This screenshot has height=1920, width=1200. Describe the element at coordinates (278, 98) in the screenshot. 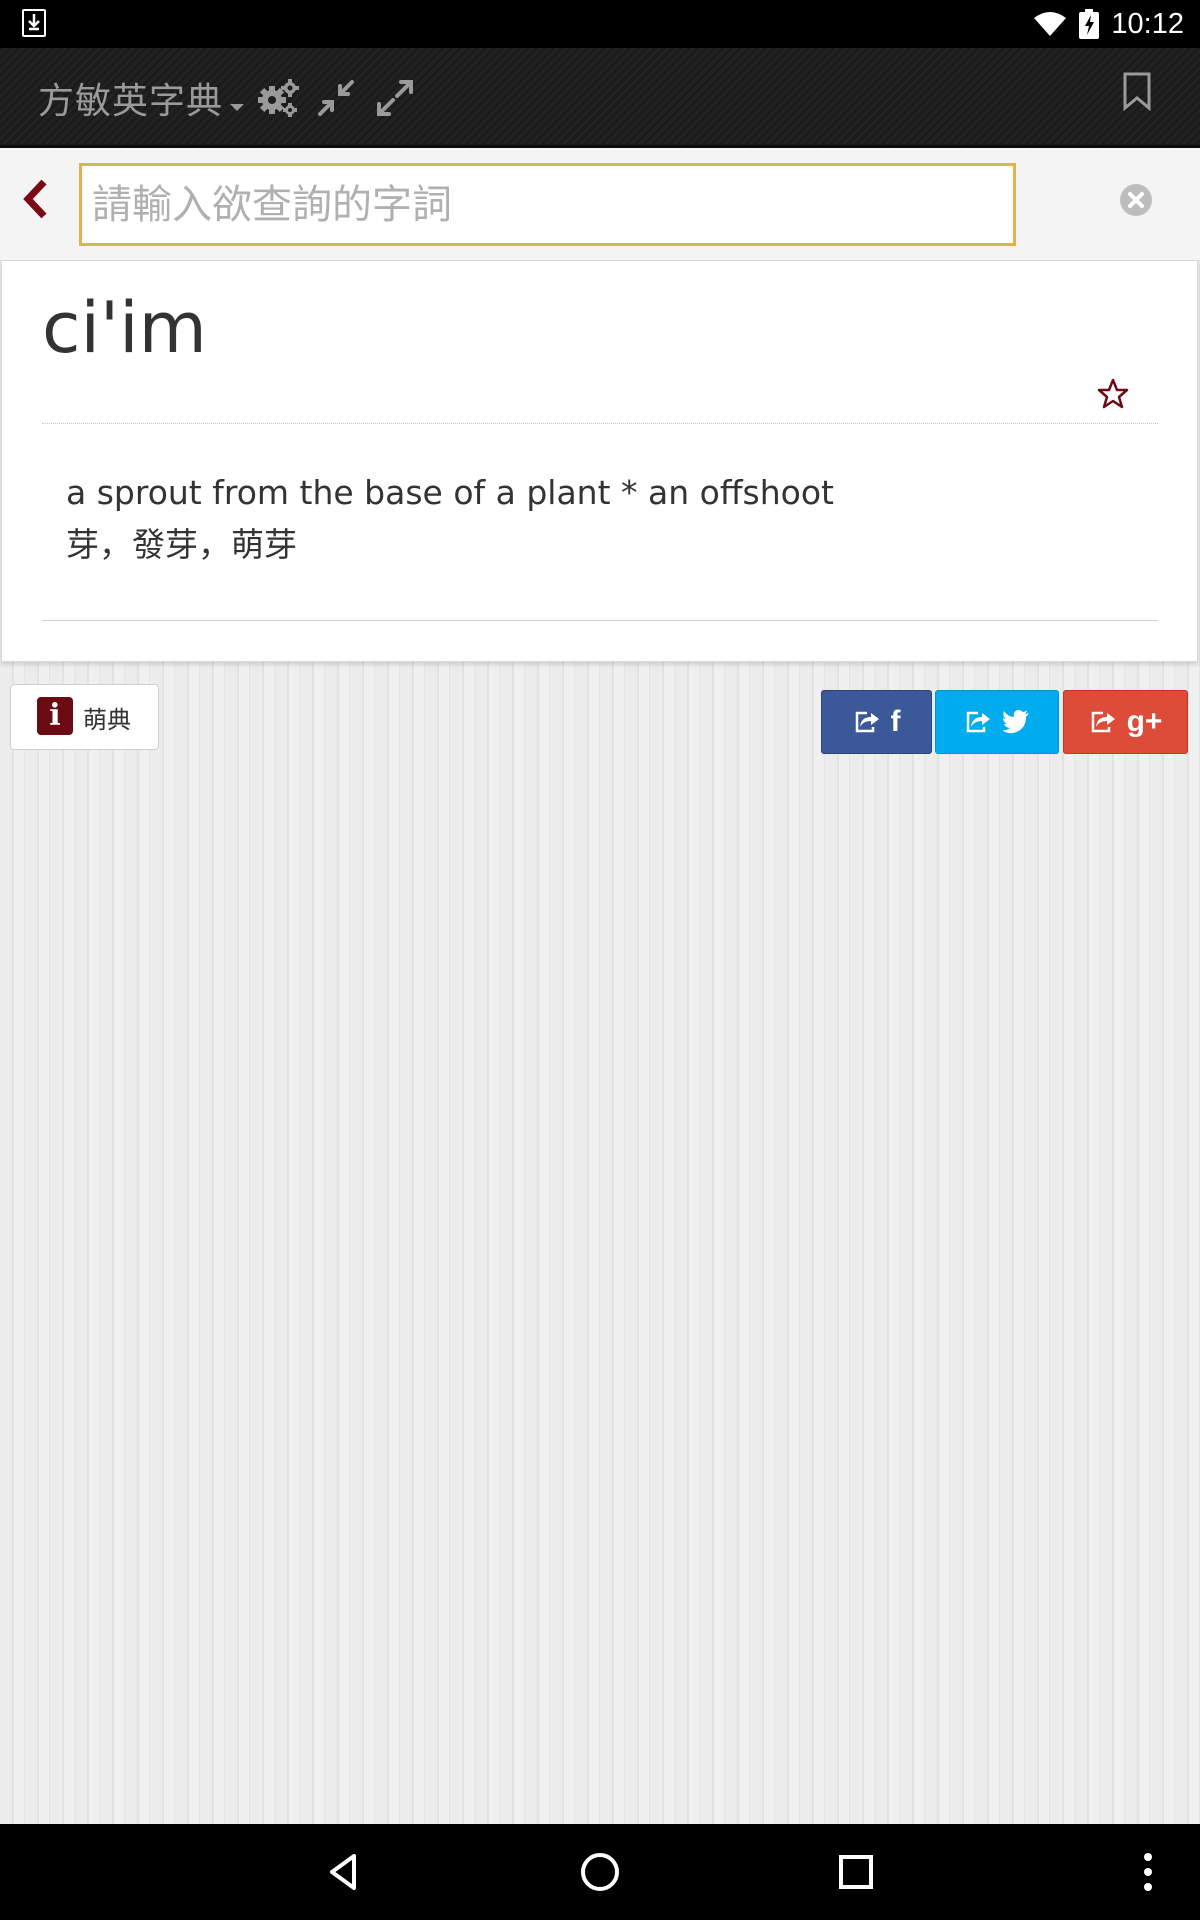

I see `gears-icon` at that location.